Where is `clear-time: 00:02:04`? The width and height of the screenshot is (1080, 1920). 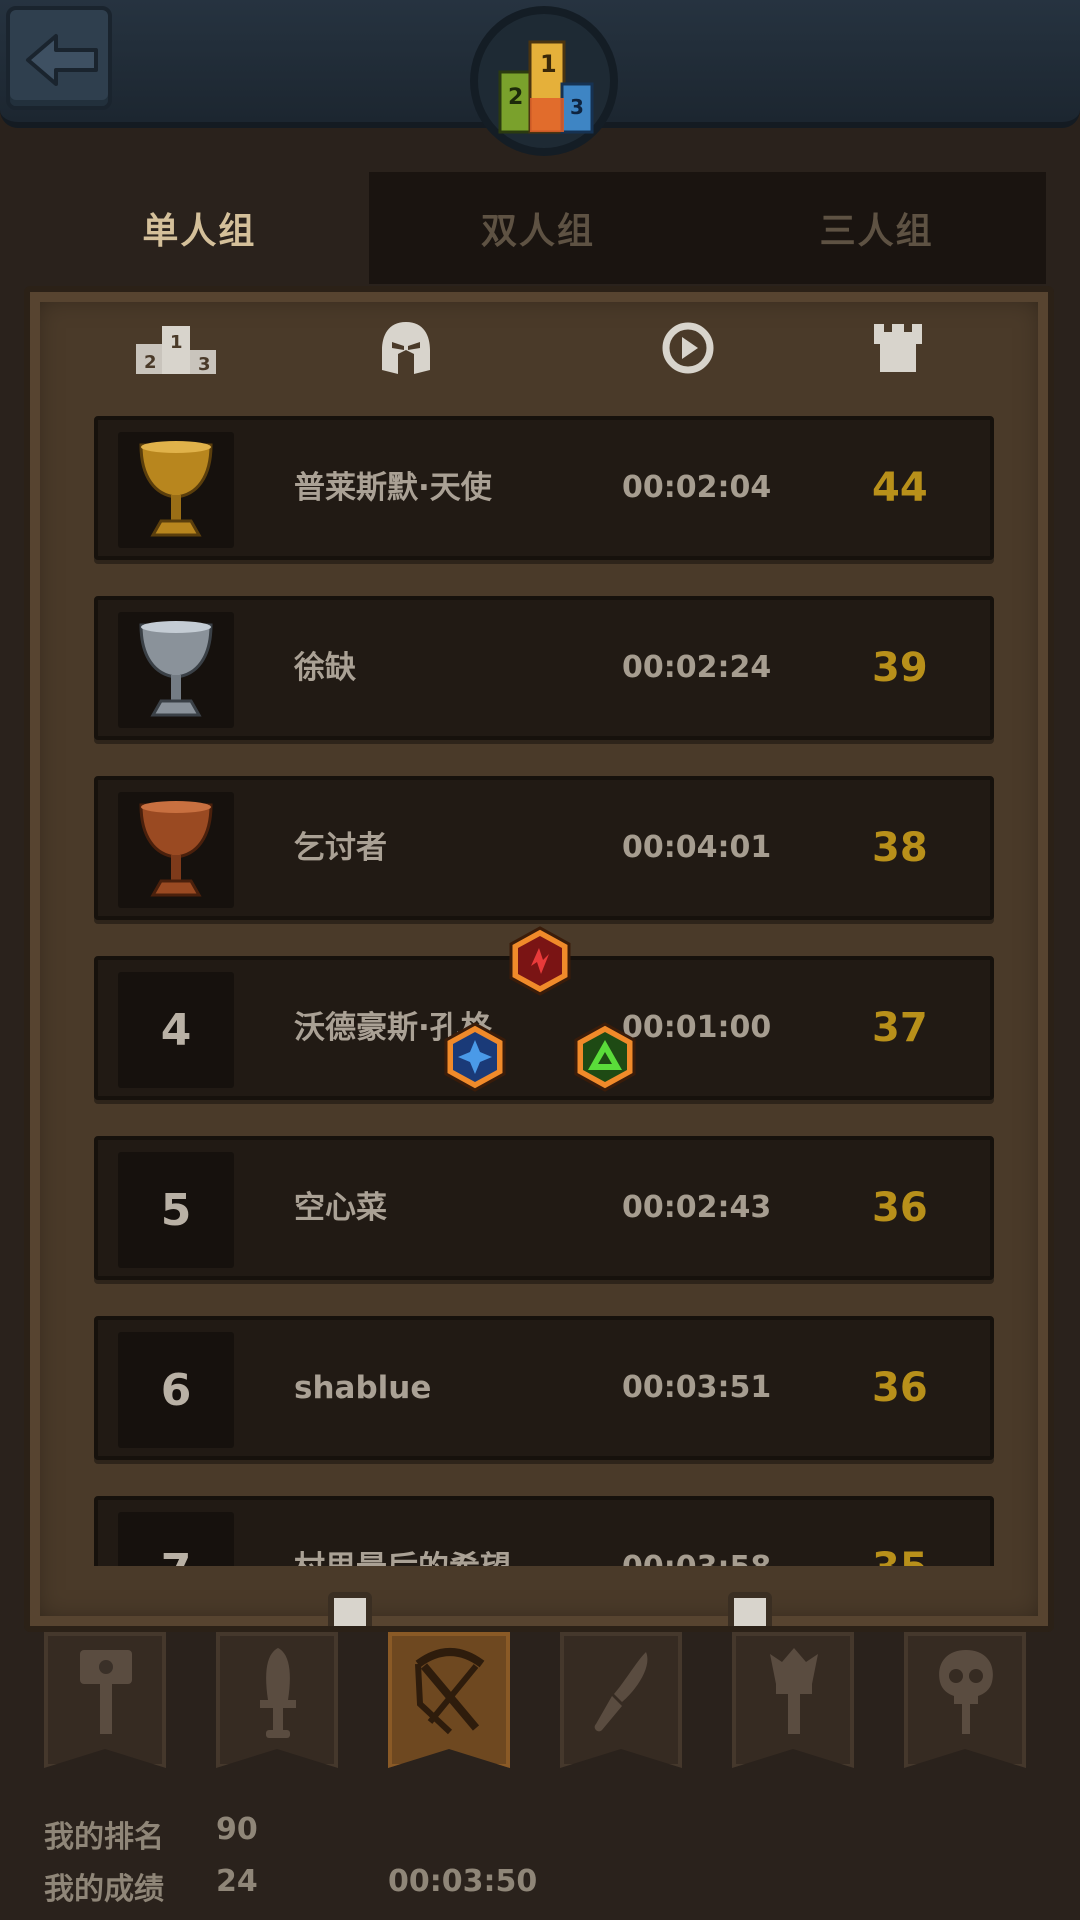
clear-time: 00:02:04 is located at coordinates (697, 487).